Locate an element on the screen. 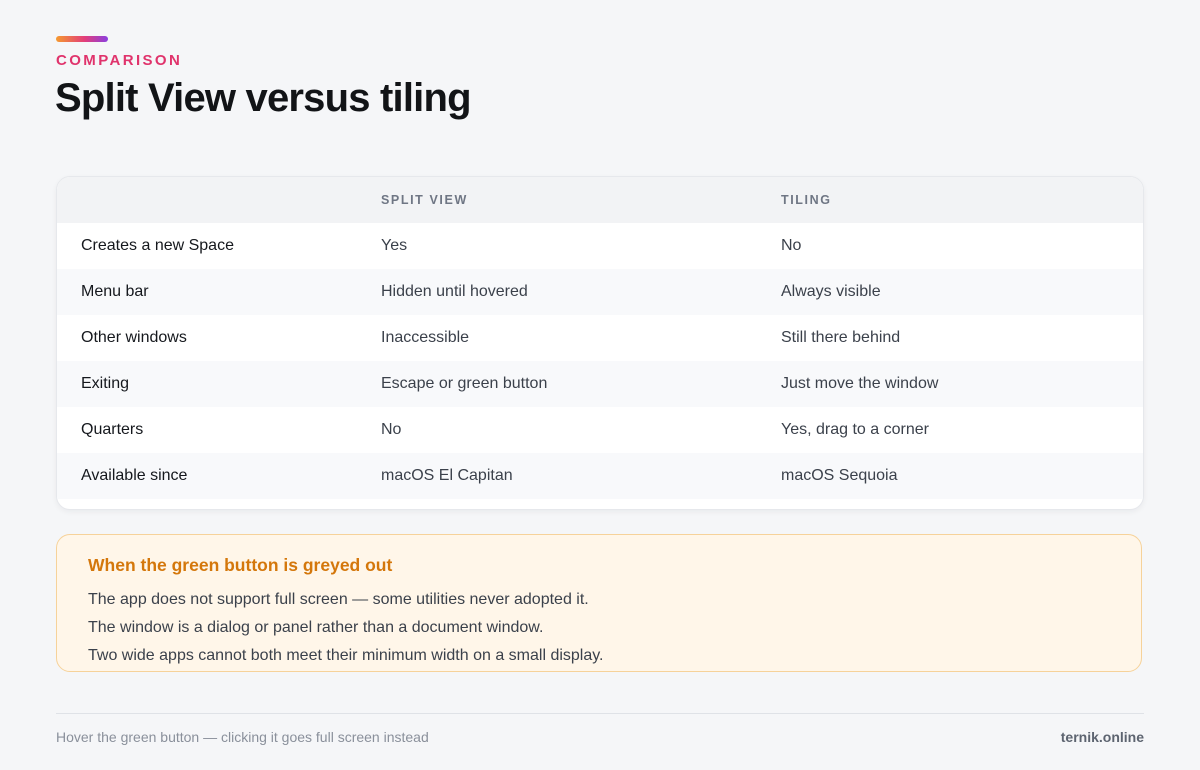  row-split-view-cell: Hidden until hovered is located at coordinates (454, 291).